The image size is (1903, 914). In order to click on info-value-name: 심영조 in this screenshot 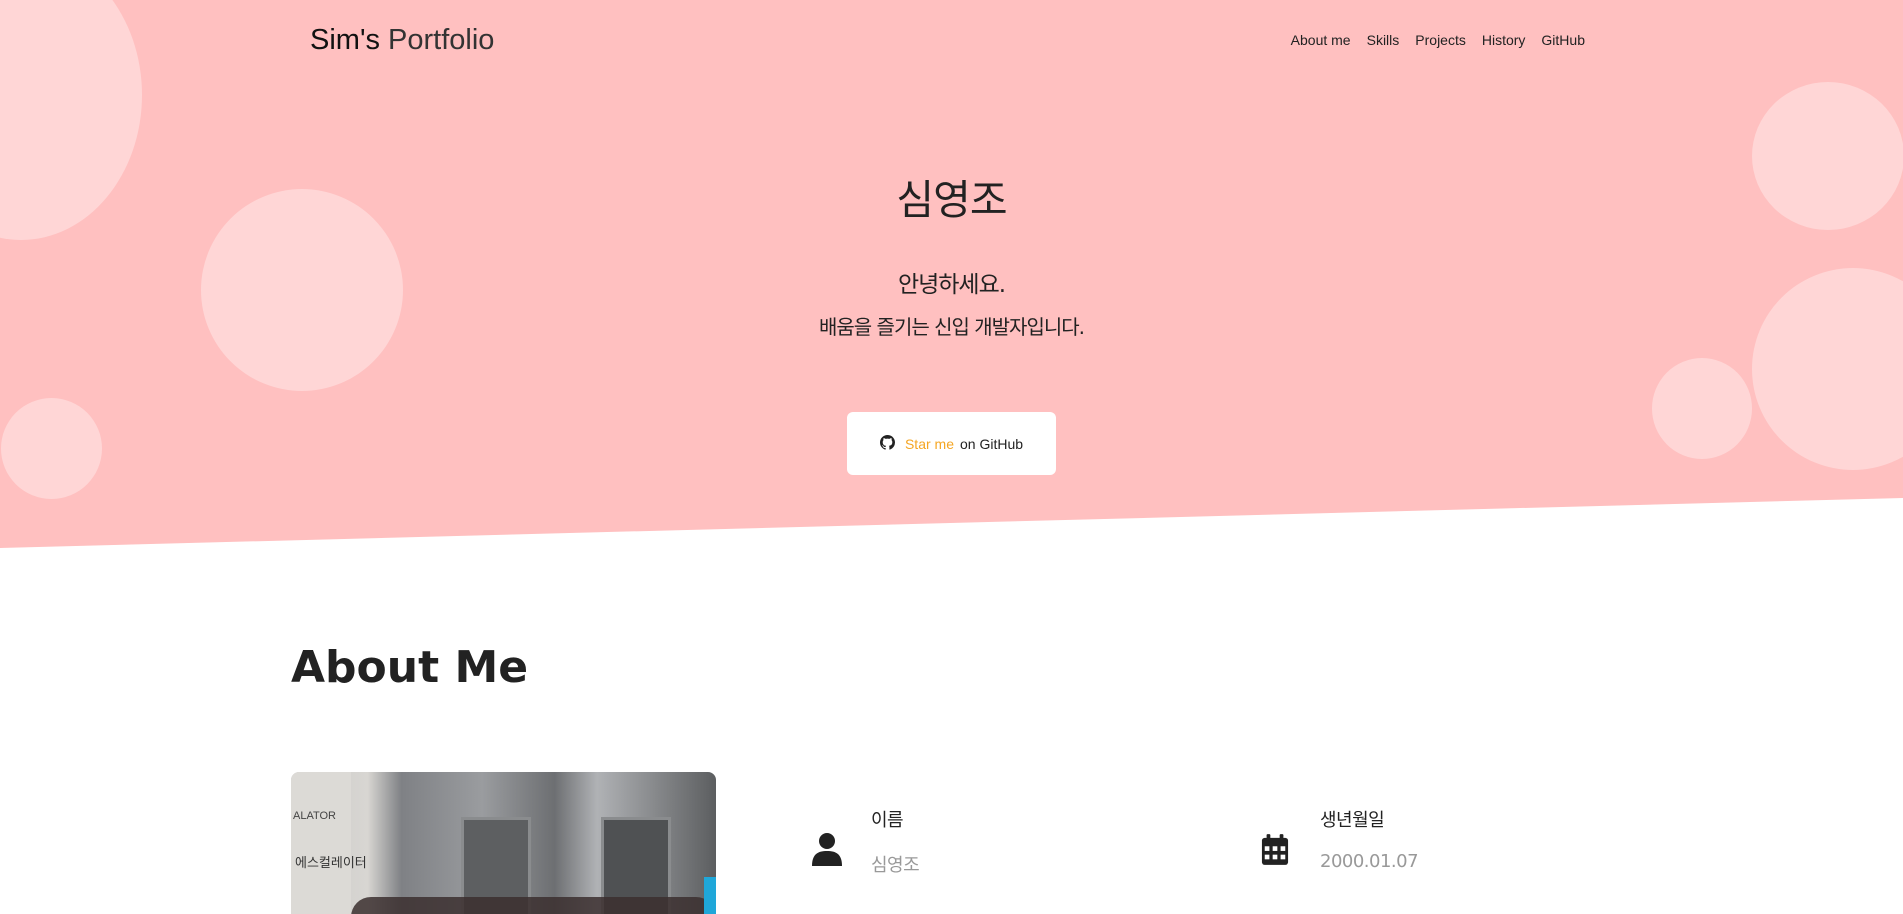, I will do `click(895, 865)`.